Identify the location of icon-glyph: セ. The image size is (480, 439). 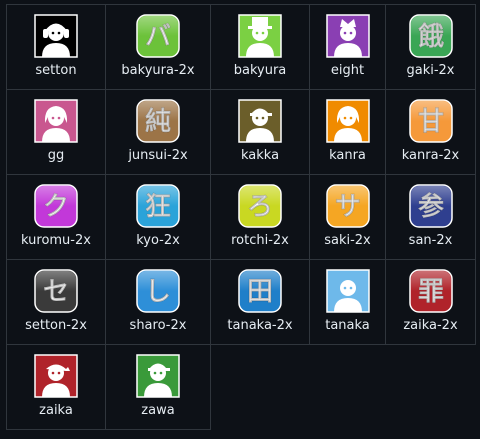
(56, 292).